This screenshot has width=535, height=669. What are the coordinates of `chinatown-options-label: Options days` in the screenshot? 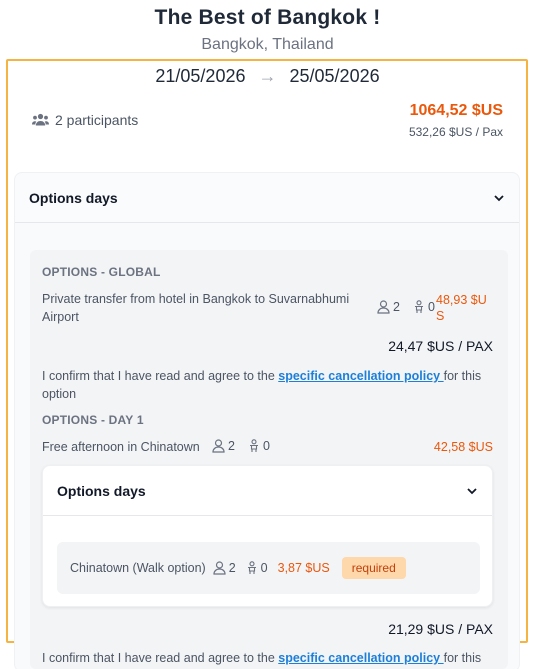 It's located at (101, 490).